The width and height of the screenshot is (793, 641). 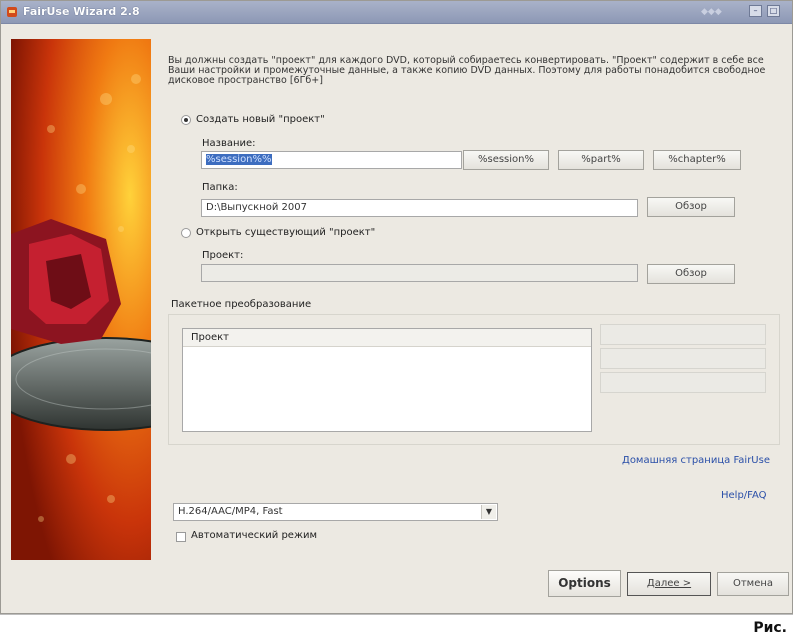 I want to click on next-button: Далее >, so click(x=669, y=584).